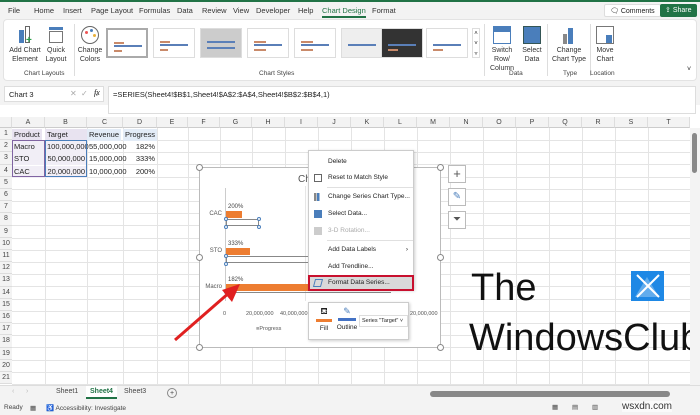  I want to click on menu-item-add-data-labels: Add Data Labels ›, so click(361, 250).